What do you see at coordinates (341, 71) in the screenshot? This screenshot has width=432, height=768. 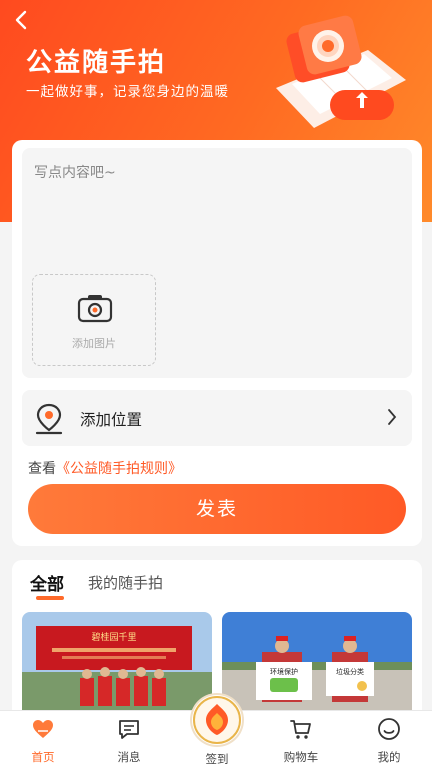 I see `camera-illustration-icon` at bounding box center [341, 71].